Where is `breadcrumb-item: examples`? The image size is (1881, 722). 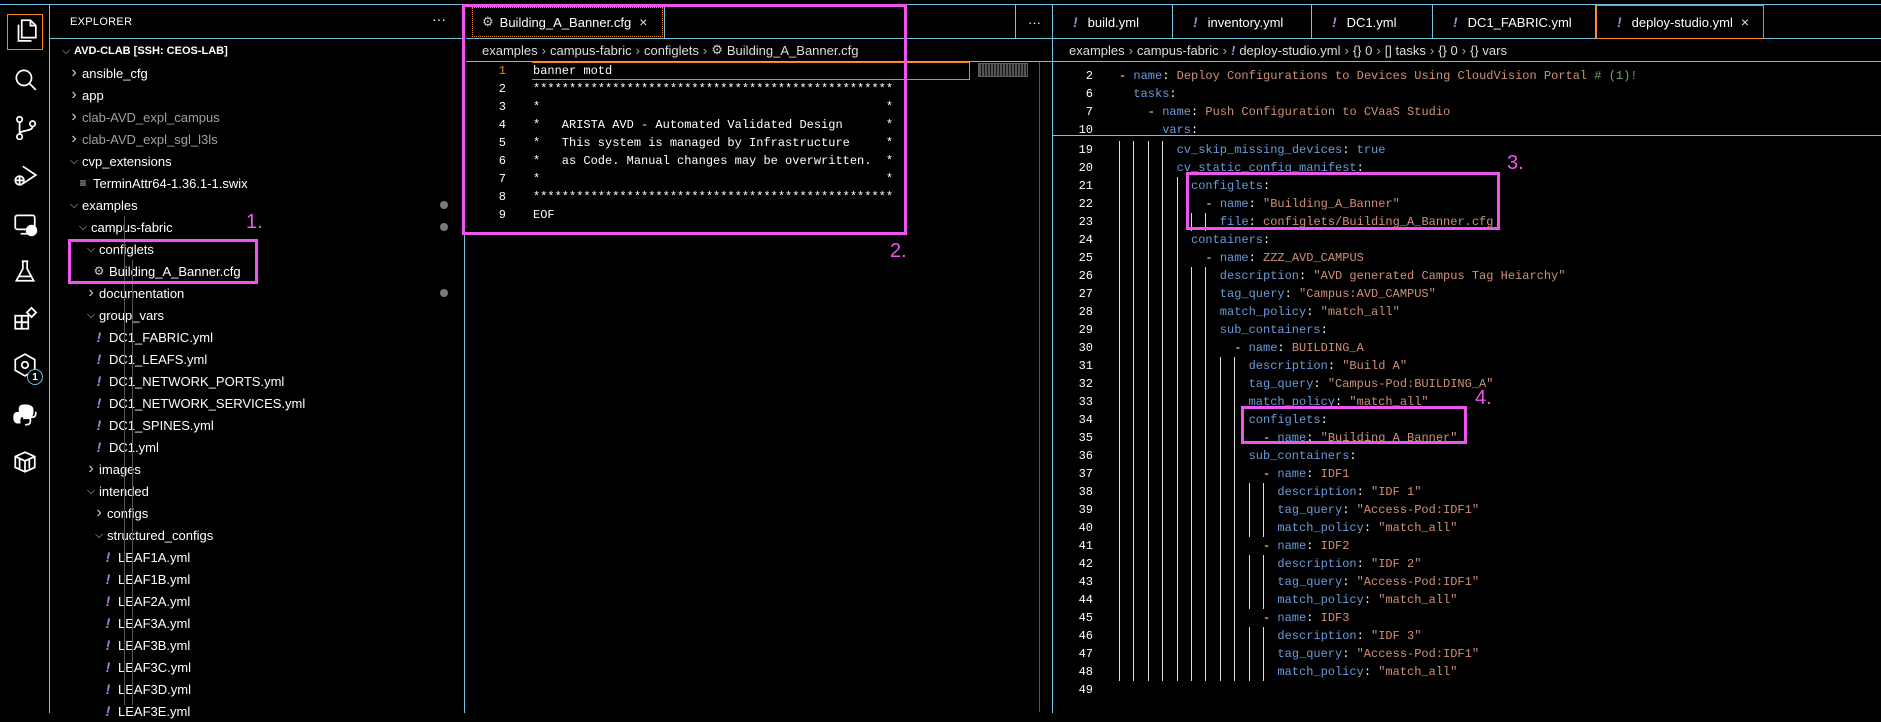 breadcrumb-item: examples is located at coordinates (1097, 50).